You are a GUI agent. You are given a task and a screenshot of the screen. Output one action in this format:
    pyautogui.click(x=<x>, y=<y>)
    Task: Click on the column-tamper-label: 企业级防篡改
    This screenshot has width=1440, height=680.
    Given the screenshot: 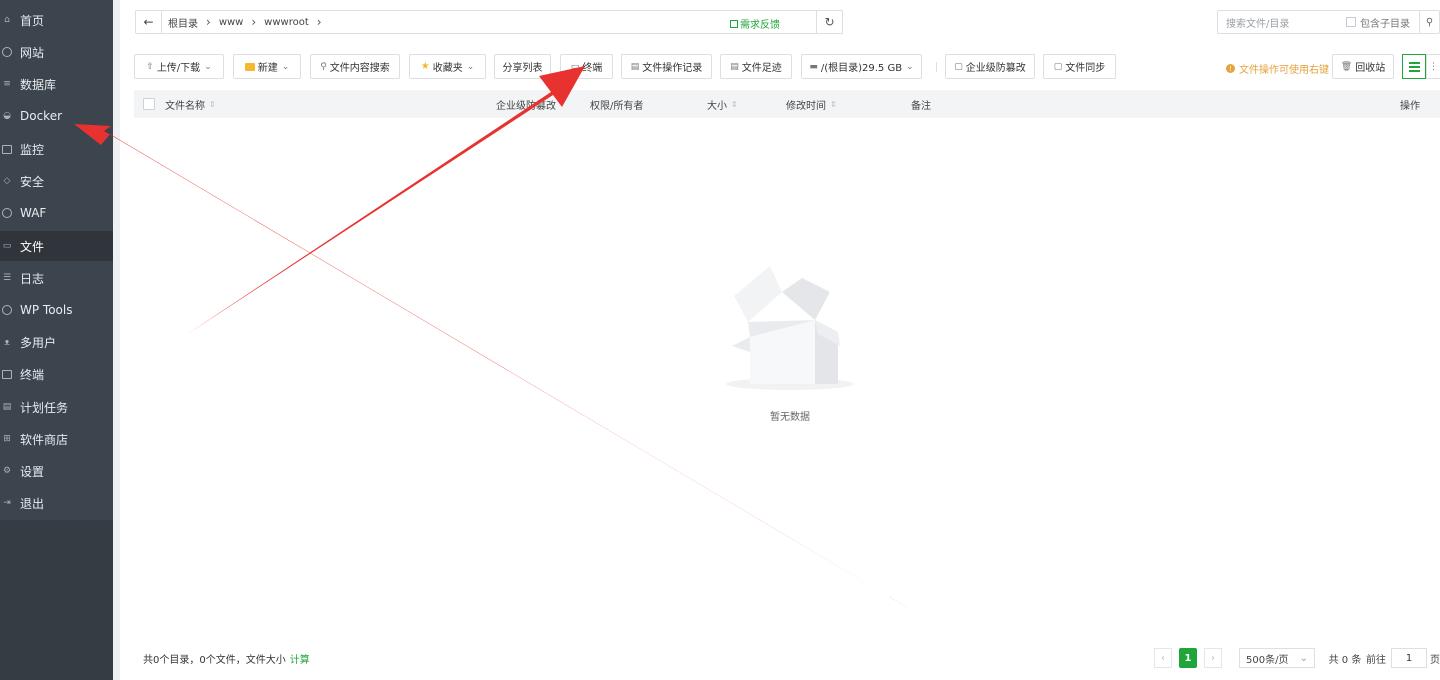 What is the action you would take?
    pyautogui.click(x=526, y=106)
    